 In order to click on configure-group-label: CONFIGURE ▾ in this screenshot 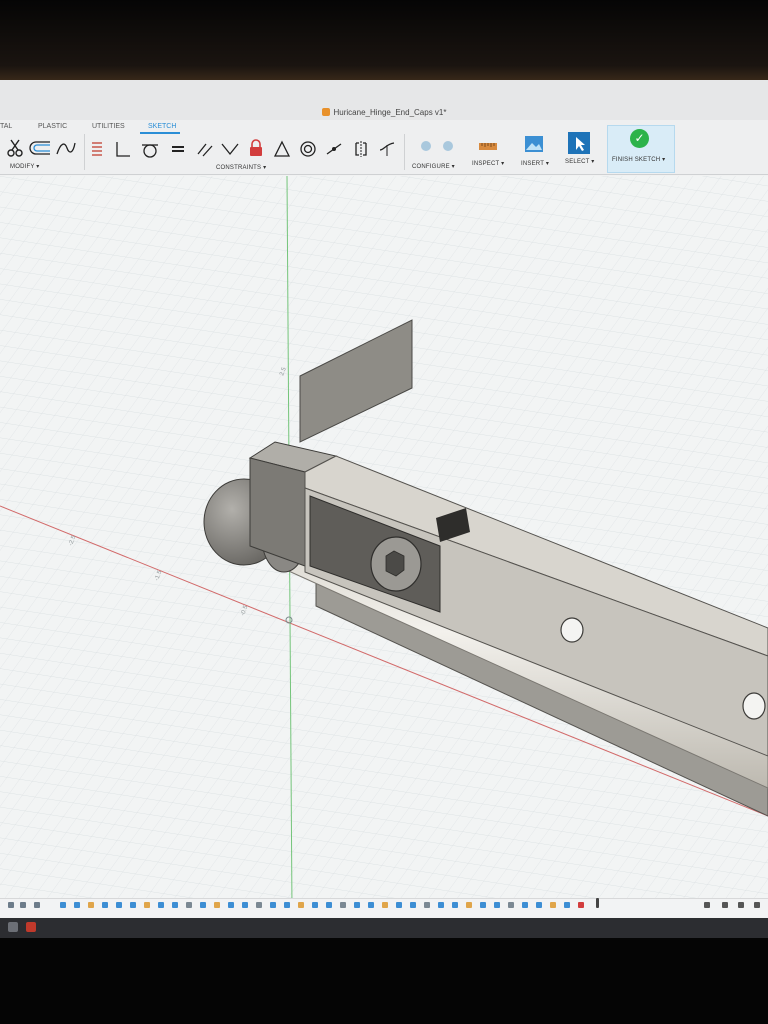, I will do `click(433, 166)`.